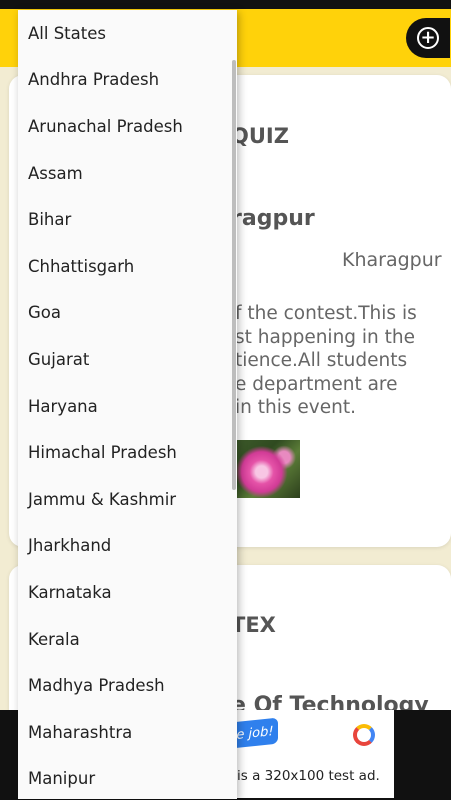 Image resolution: width=451 pixels, height=800 pixels. Describe the element at coordinates (321, 360) in the screenshot. I see `description-line: tience.All students` at that location.